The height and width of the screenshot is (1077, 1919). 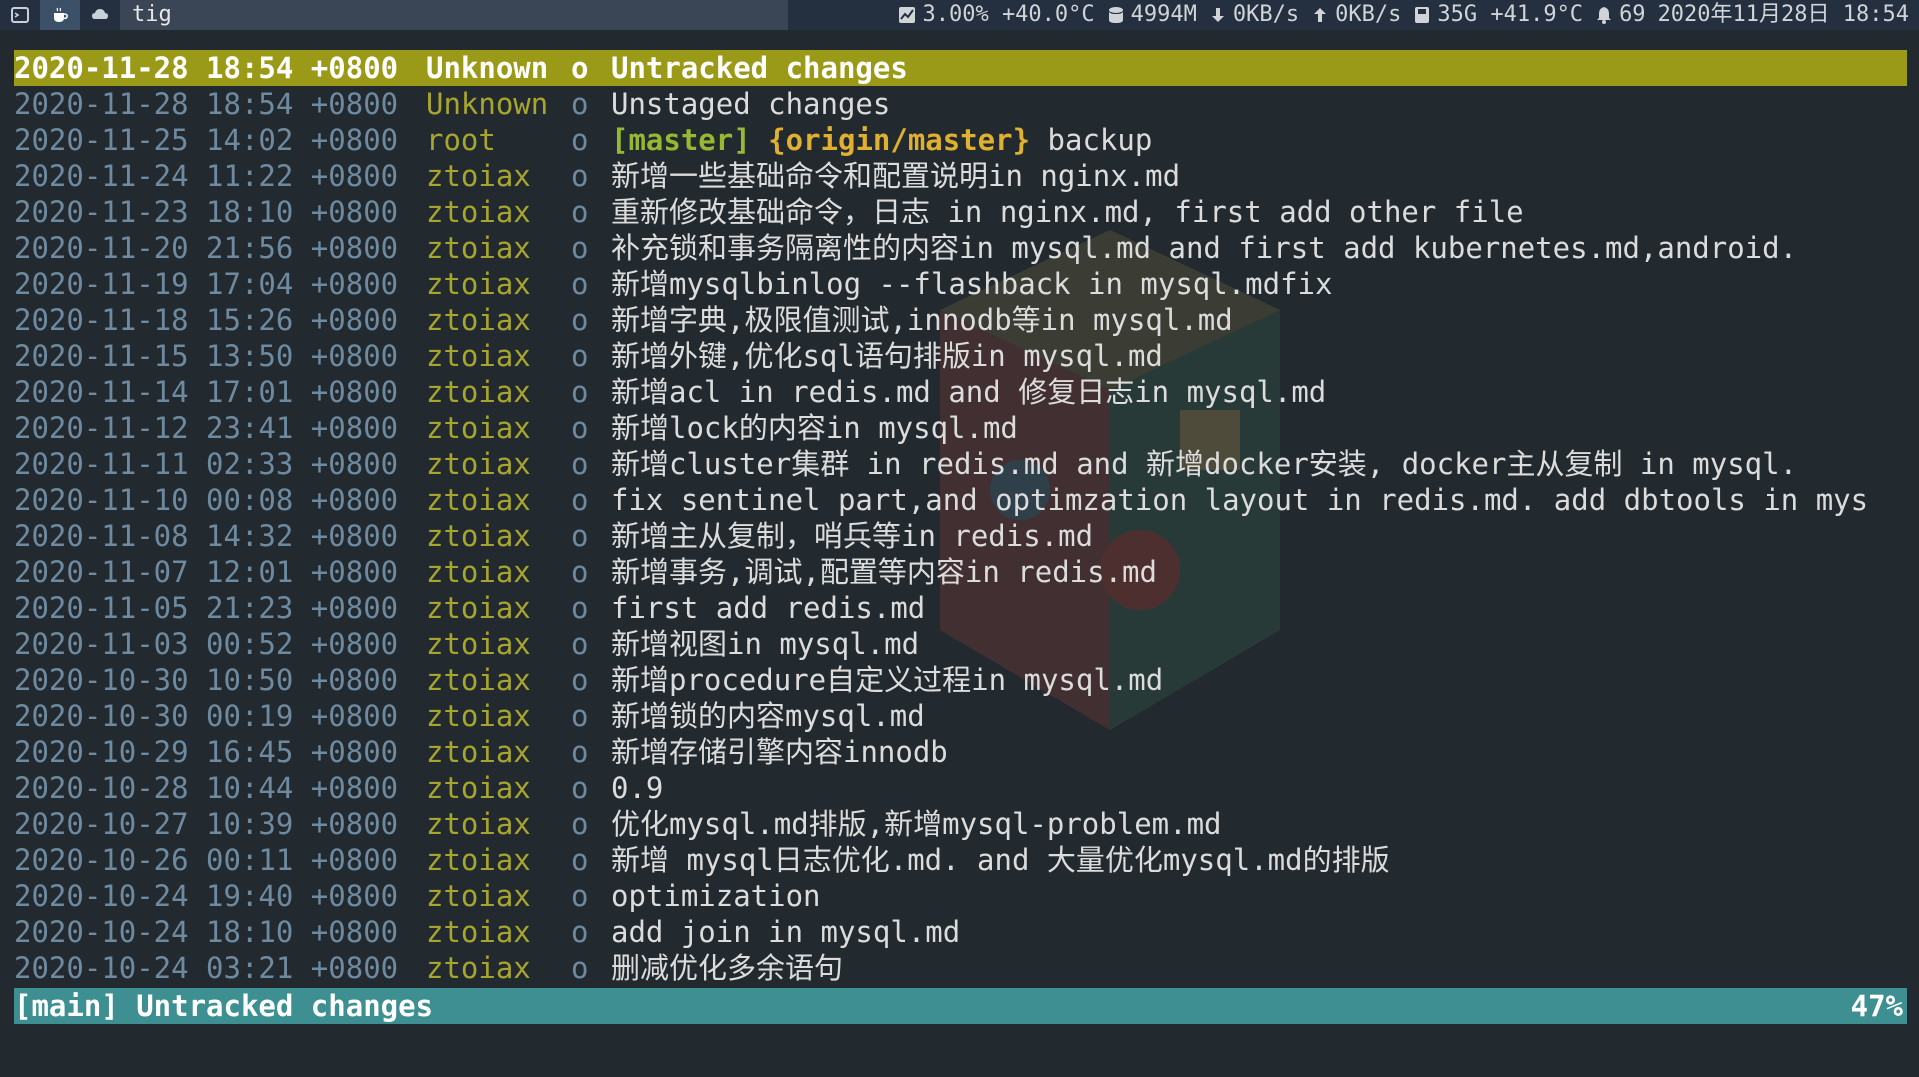 I want to click on commit-message-cell: 新增主从复制，哨兵等in redis.md, so click(x=852, y=536).